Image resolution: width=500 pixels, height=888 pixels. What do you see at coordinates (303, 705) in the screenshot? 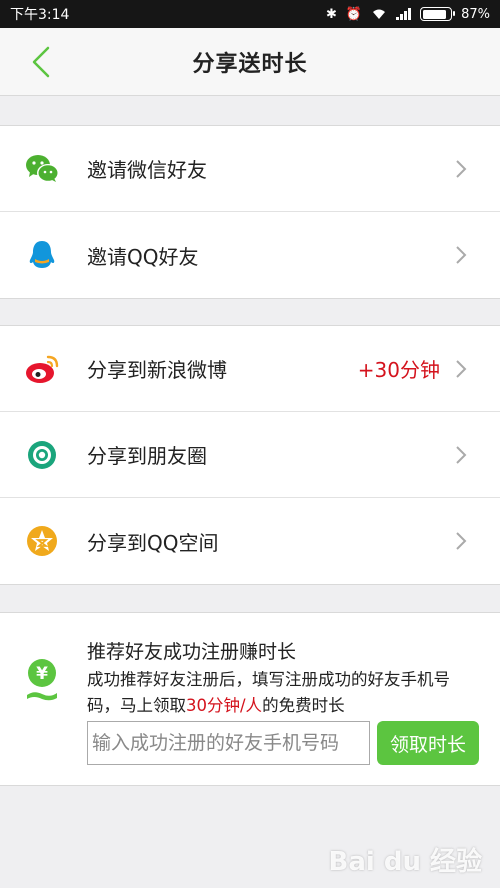
I see `referral-desc-suffix: 的免费时长` at bounding box center [303, 705].